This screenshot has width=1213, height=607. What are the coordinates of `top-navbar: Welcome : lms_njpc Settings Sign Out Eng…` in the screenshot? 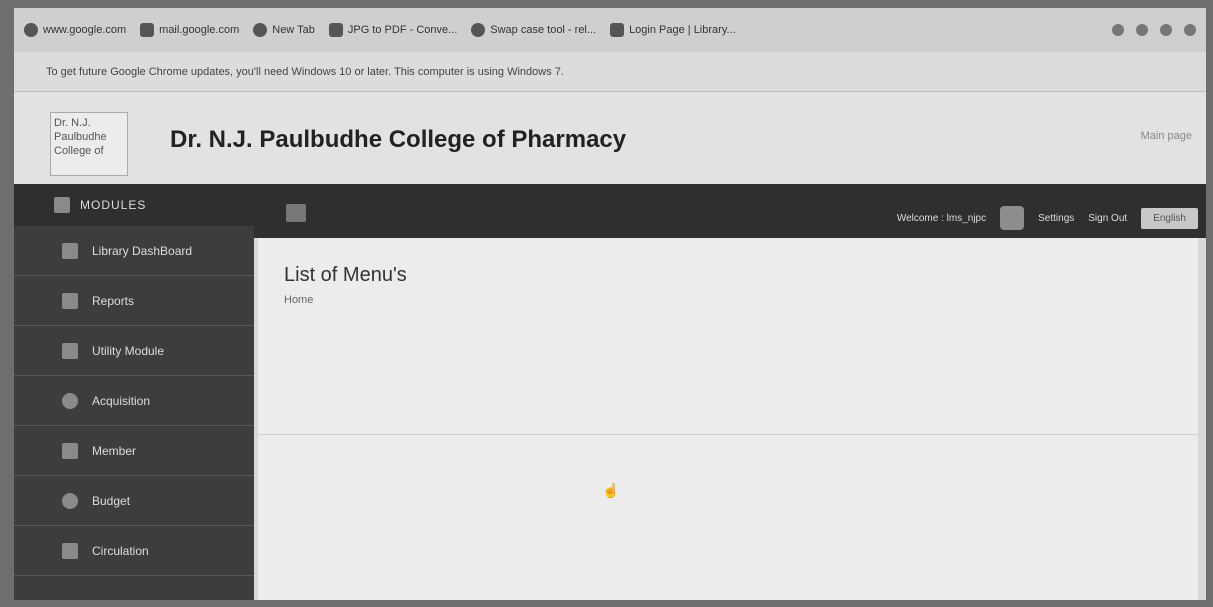 It's located at (730, 211).